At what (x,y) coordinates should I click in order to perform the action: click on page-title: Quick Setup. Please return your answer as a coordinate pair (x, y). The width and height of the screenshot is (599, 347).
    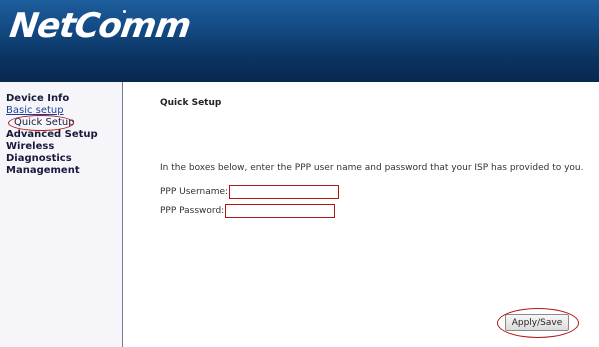
    Looking at the image, I should click on (191, 103).